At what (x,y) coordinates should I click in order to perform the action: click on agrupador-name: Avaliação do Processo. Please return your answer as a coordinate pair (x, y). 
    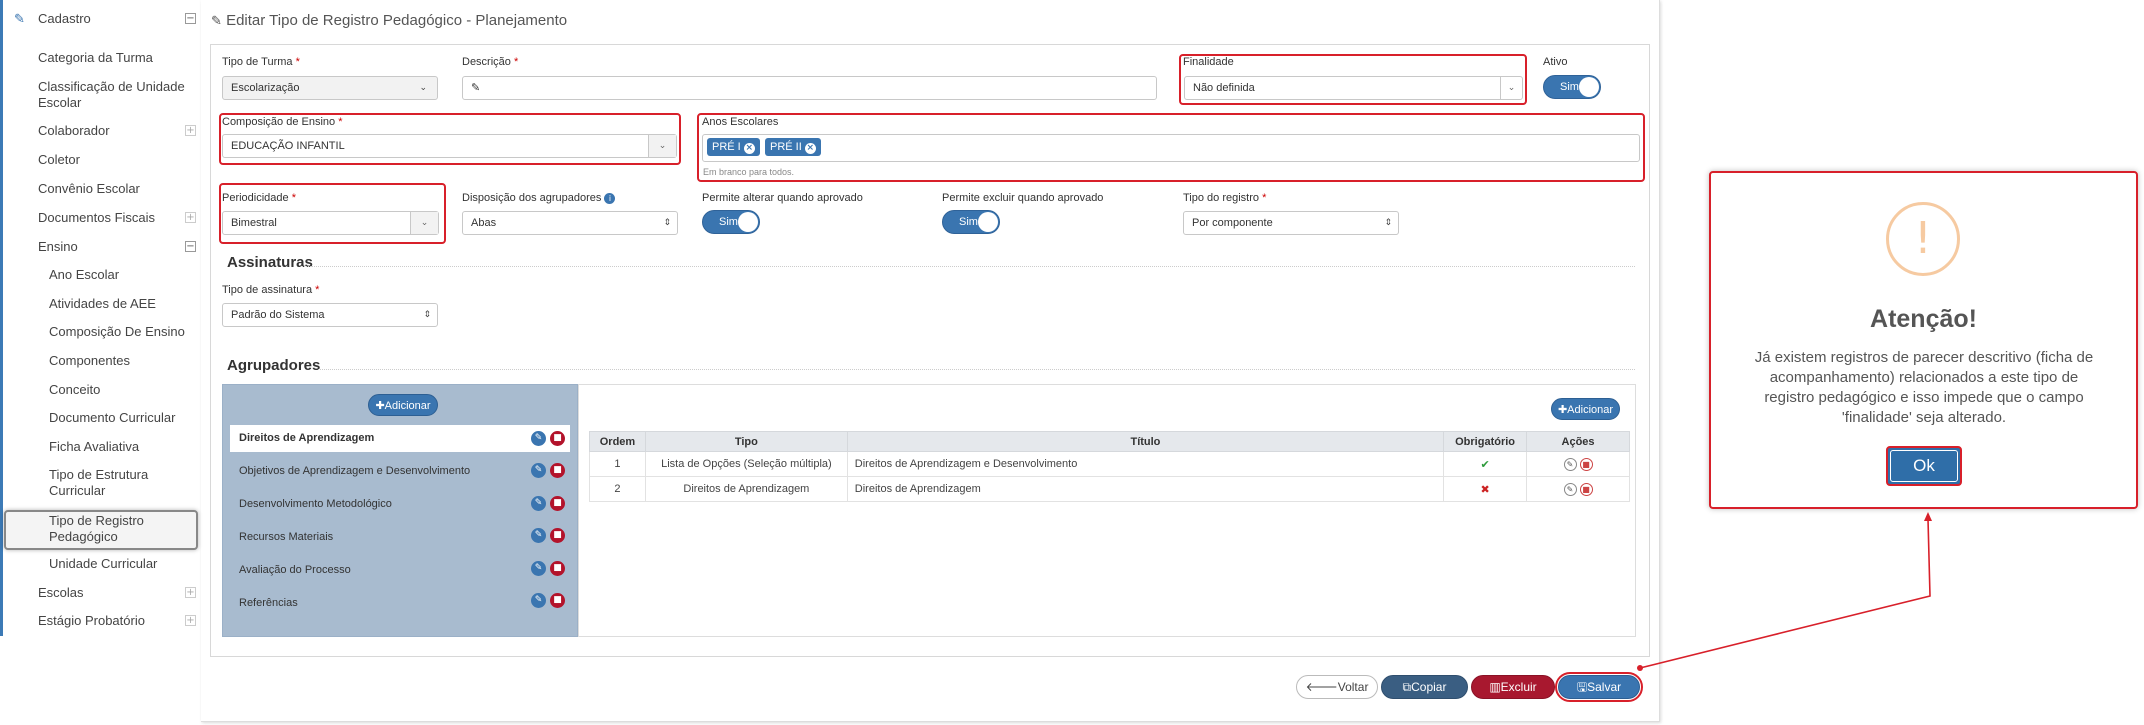
    Looking at the image, I should click on (295, 570).